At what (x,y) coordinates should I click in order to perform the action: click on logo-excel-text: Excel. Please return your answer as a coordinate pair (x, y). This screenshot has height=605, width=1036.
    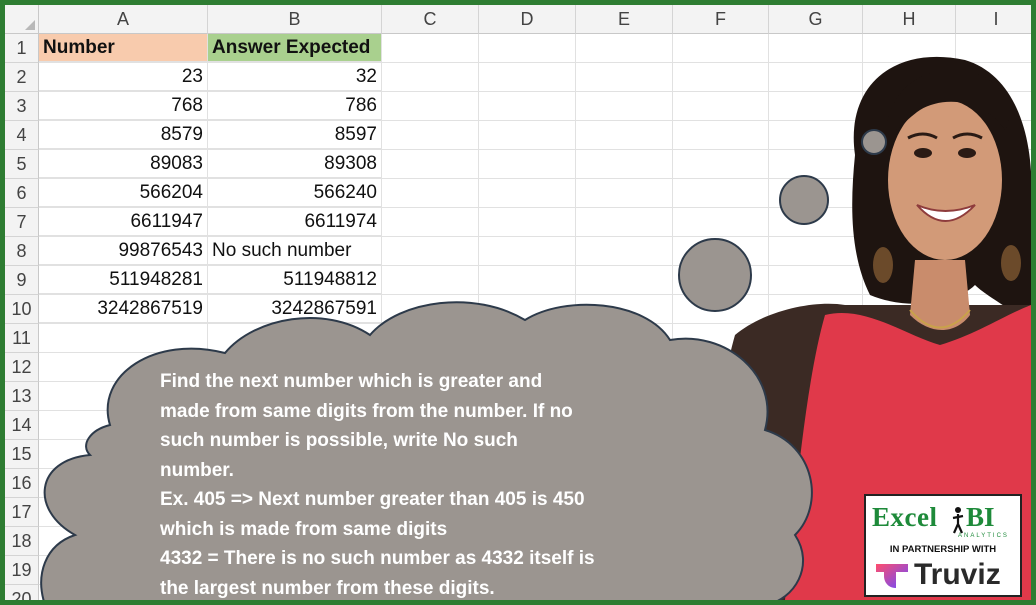
    Looking at the image, I should click on (905, 517).